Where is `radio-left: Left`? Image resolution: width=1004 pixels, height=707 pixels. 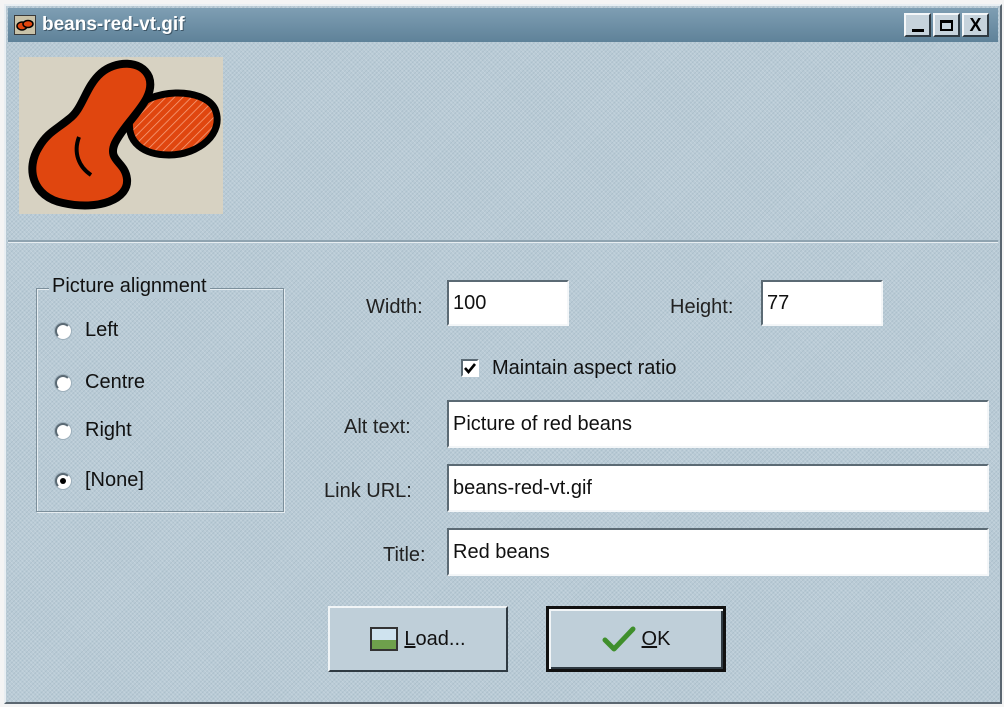 radio-left: Left is located at coordinates (86, 330).